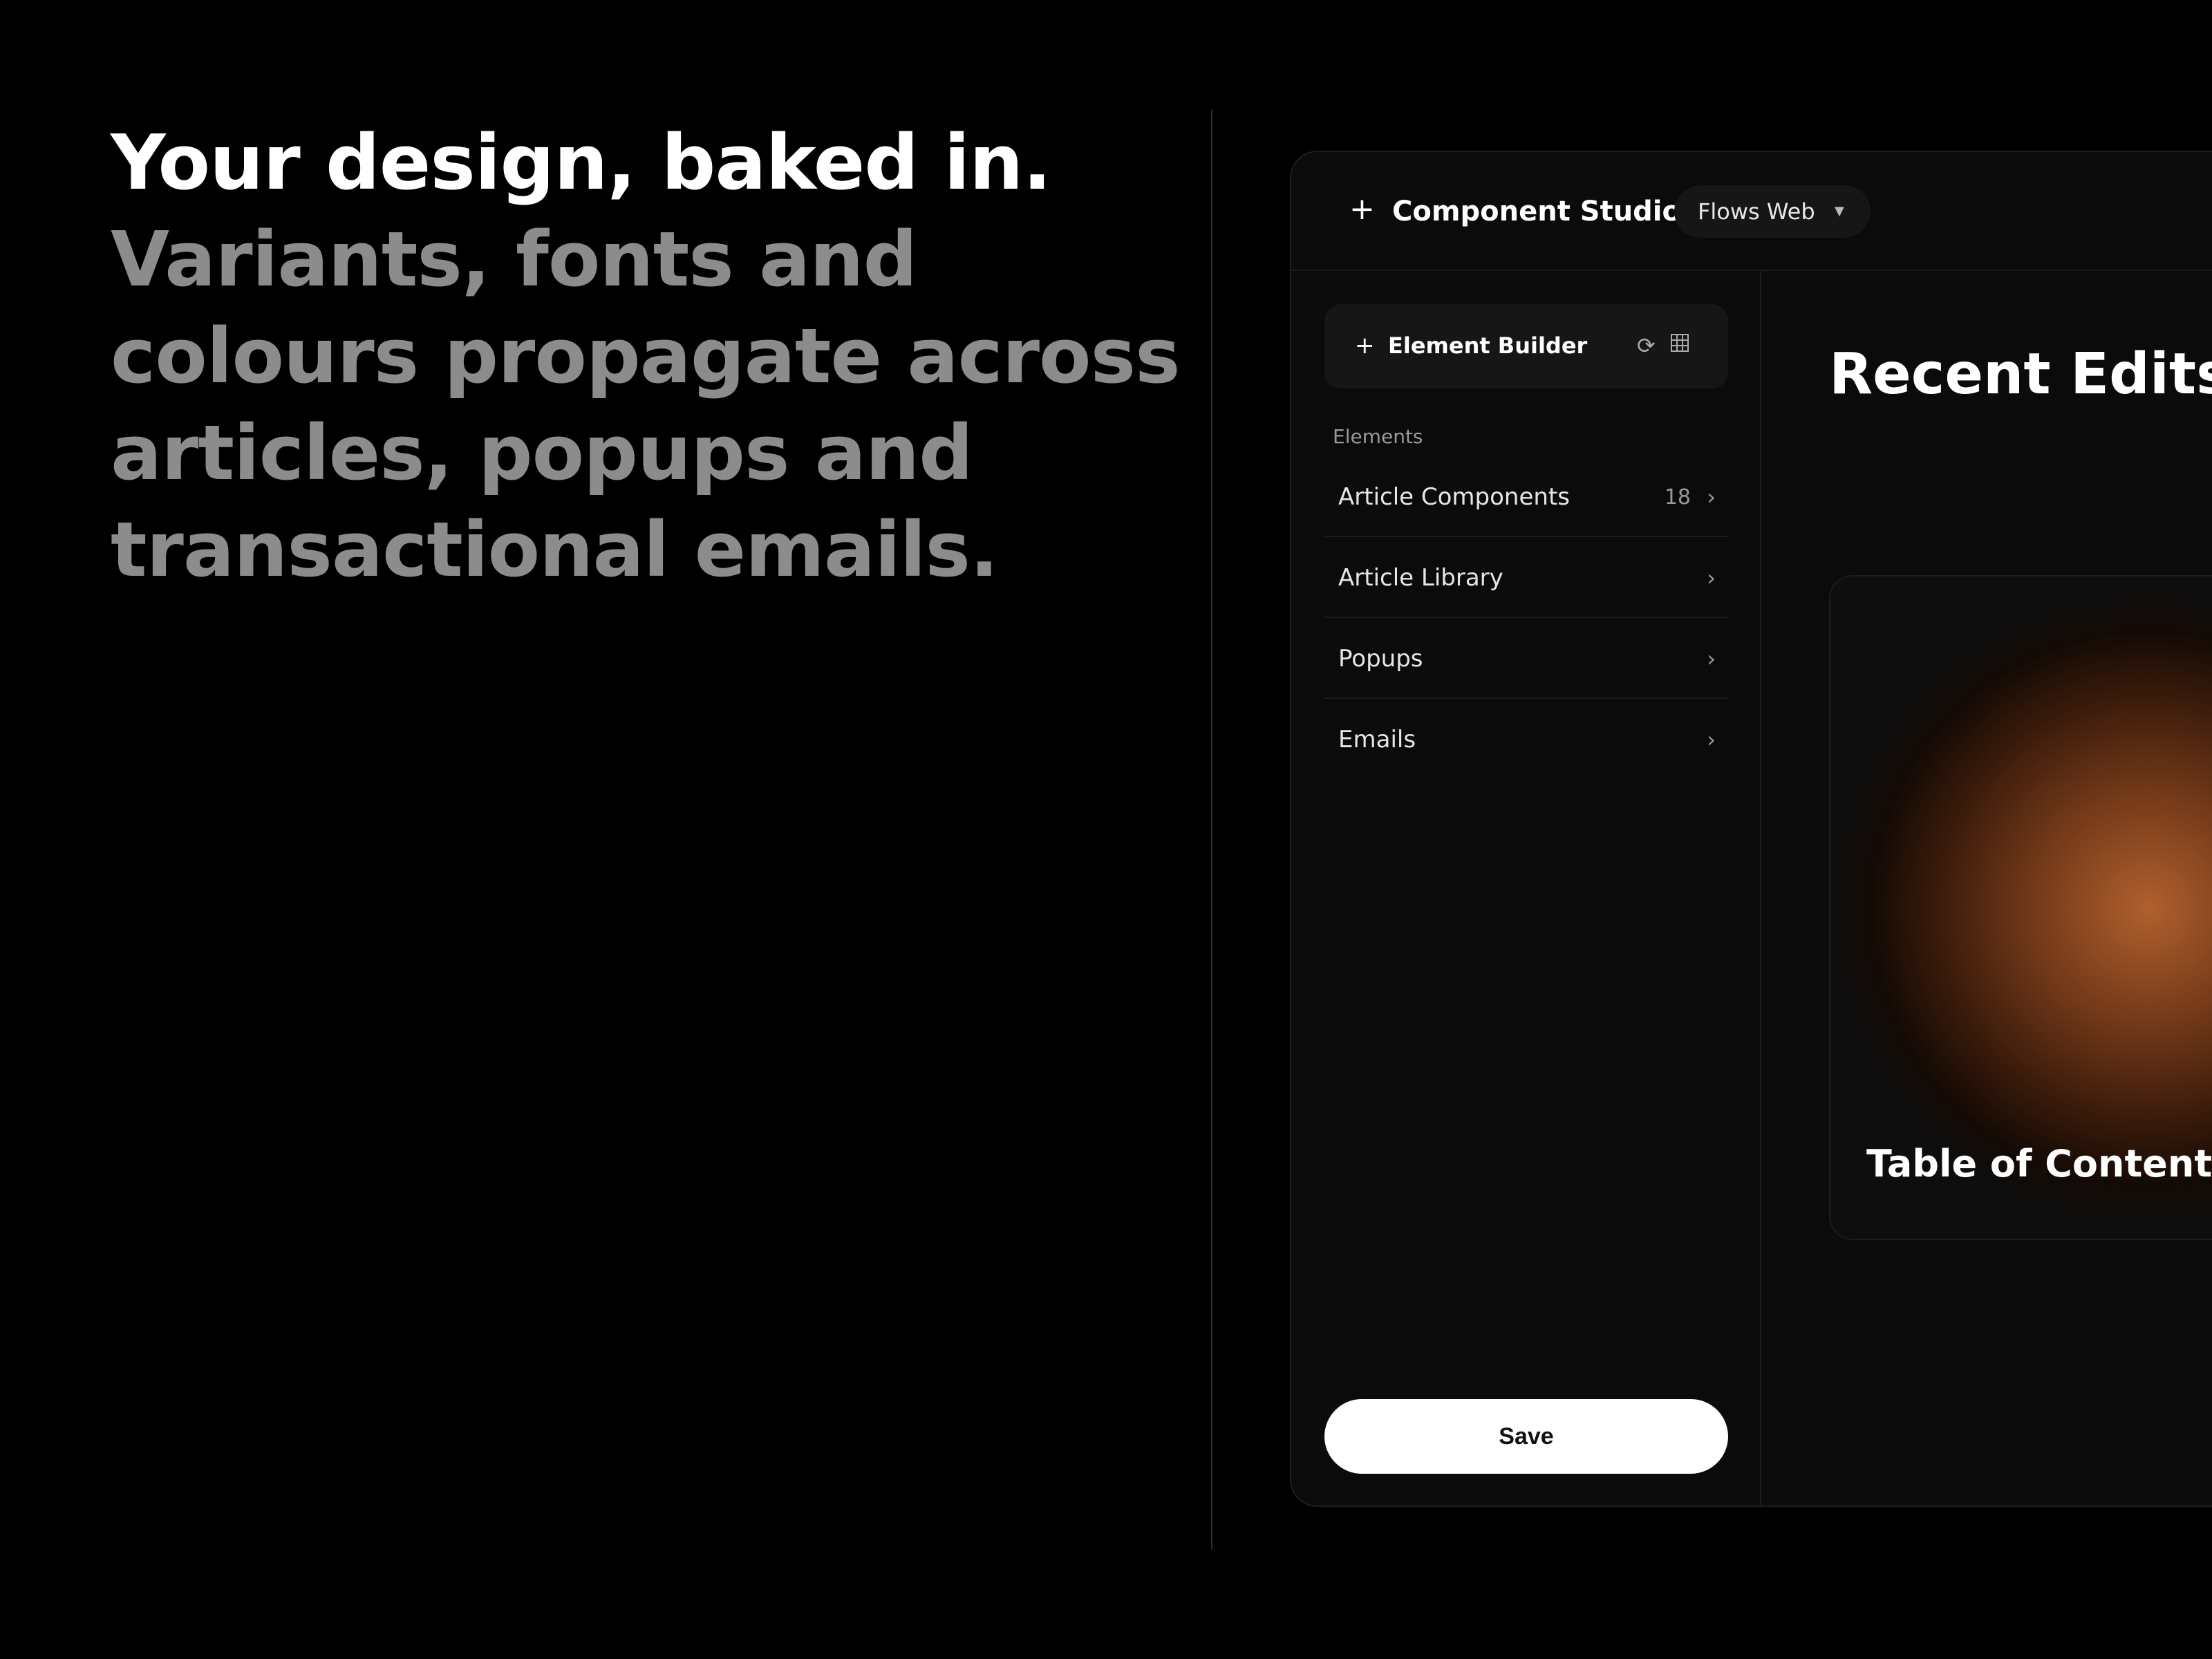 Image resolution: width=2212 pixels, height=1659 pixels. What do you see at coordinates (1380, 659) in the screenshot?
I see `sidebar-item-label: Popups` at bounding box center [1380, 659].